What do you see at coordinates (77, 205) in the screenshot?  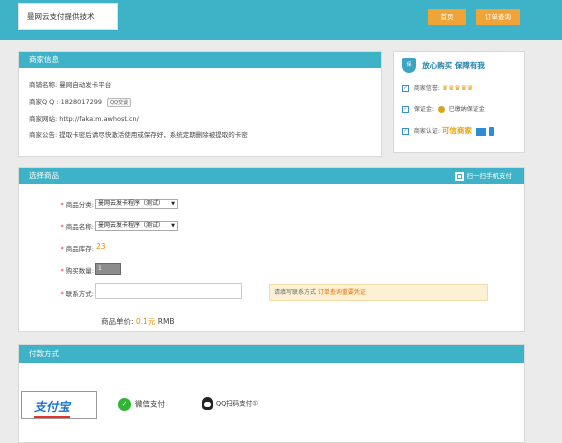 I see `category-label: * 商品分类:` at bounding box center [77, 205].